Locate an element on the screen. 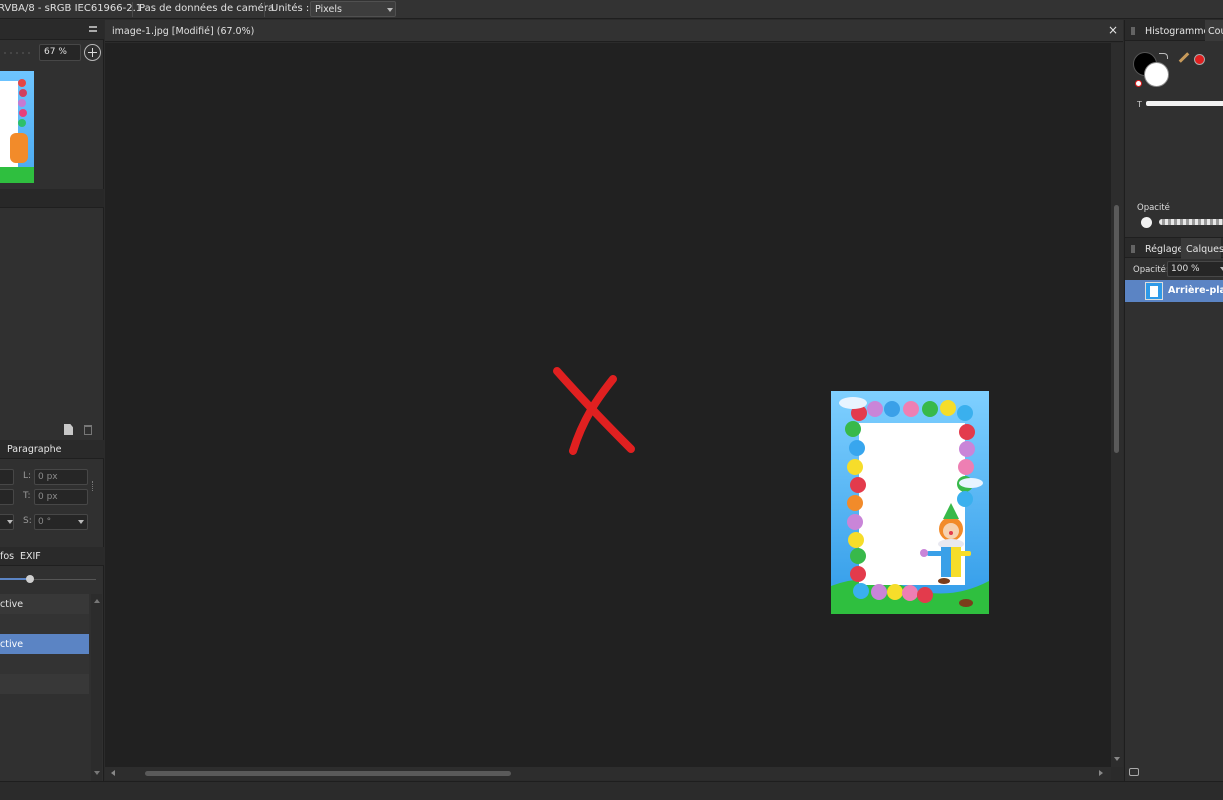  panel-menu-icon is located at coordinates (93, 29).